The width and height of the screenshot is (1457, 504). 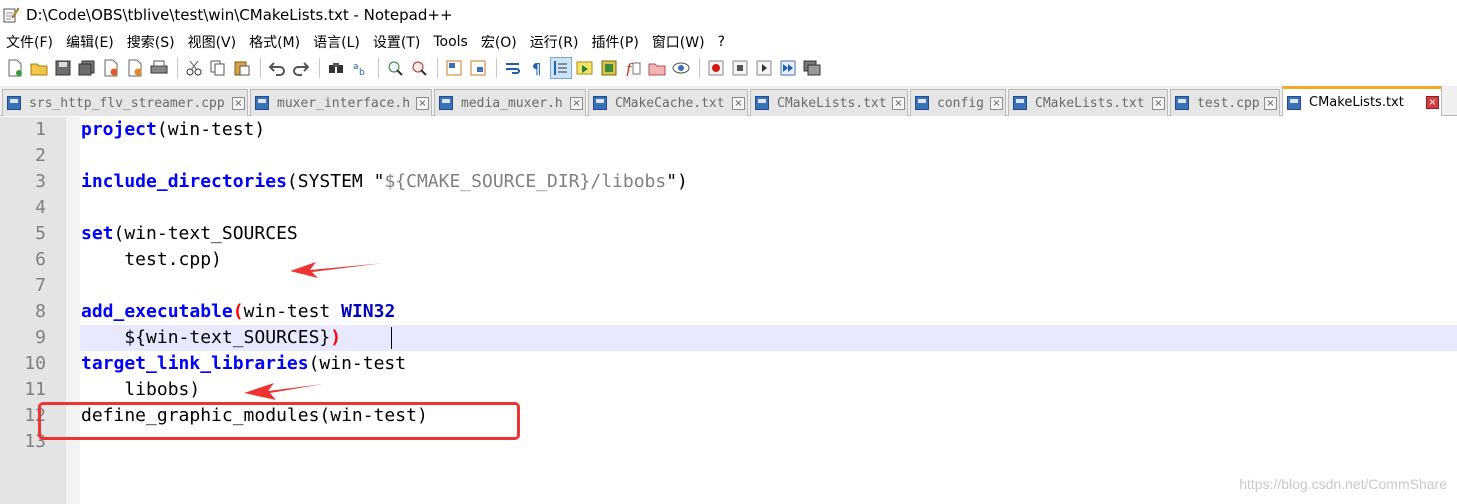 I want to click on annotation-highlight-box, so click(x=279, y=421).